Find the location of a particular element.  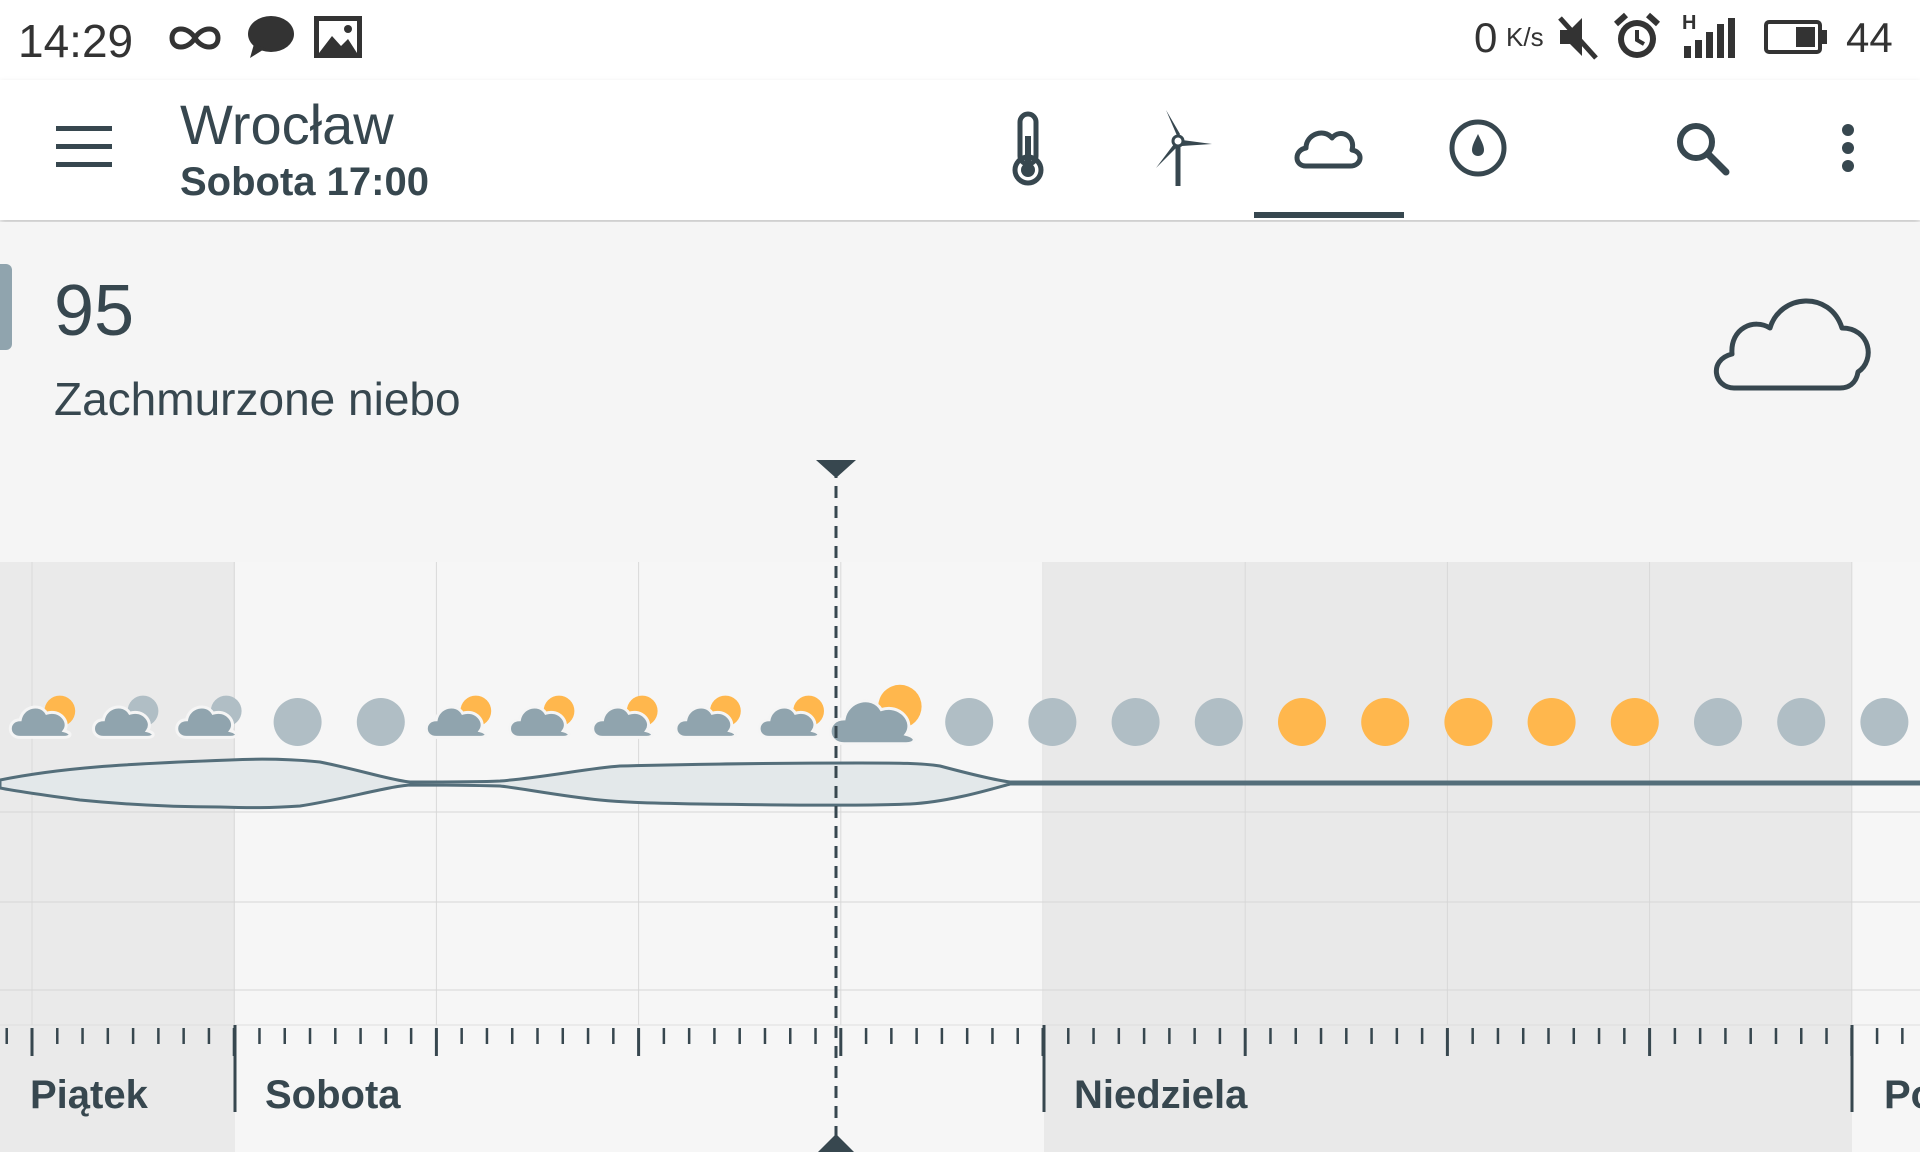

day-label-monday: Po is located at coordinates (1902, 1095).